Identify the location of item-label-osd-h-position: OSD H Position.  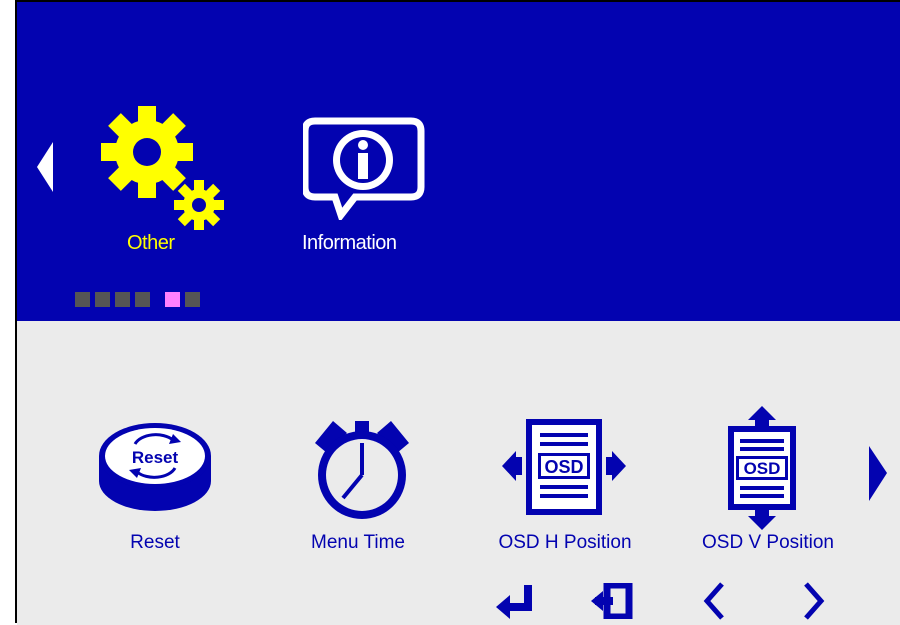
(565, 542).